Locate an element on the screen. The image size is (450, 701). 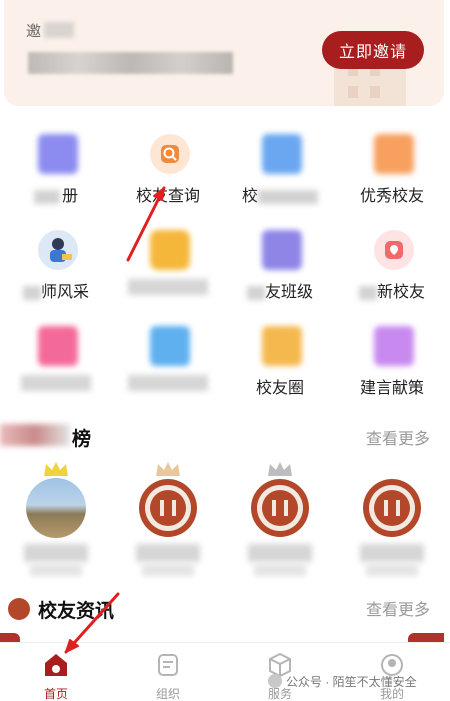
grid-item-new-alumni: 新校友 is located at coordinates (392, 261).